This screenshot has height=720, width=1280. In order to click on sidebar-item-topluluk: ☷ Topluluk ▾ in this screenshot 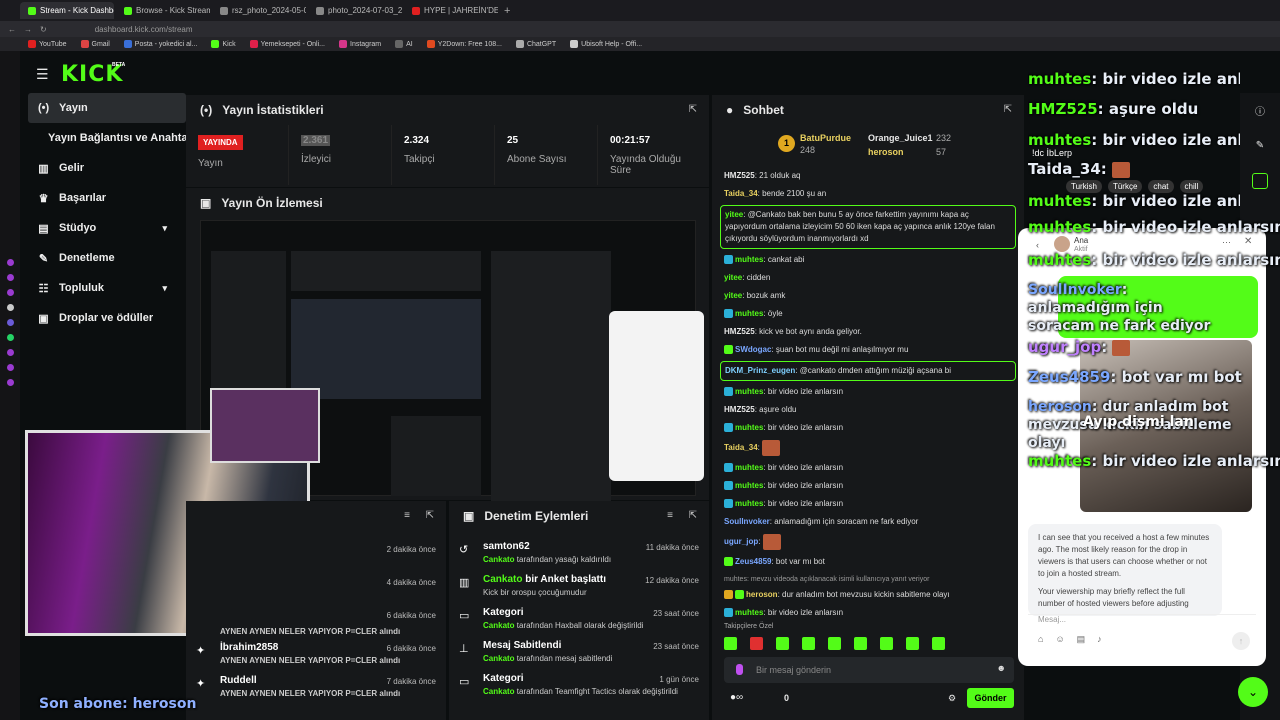, I will do `click(102, 288)`.